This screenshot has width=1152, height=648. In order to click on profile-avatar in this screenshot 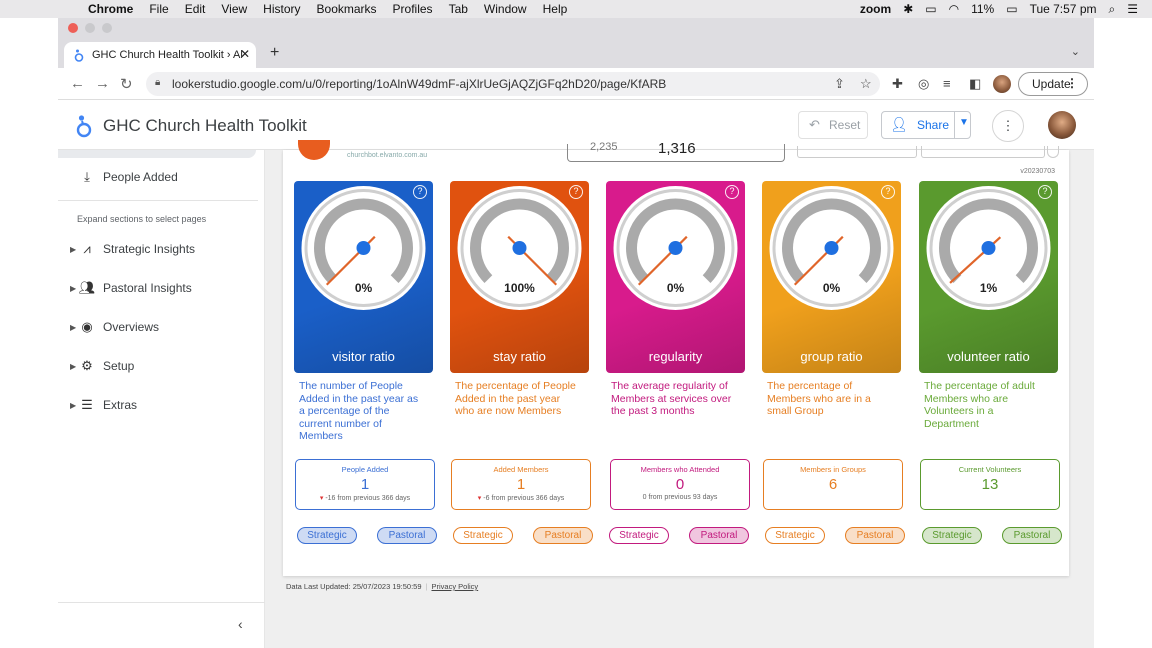, I will do `click(1002, 84)`.